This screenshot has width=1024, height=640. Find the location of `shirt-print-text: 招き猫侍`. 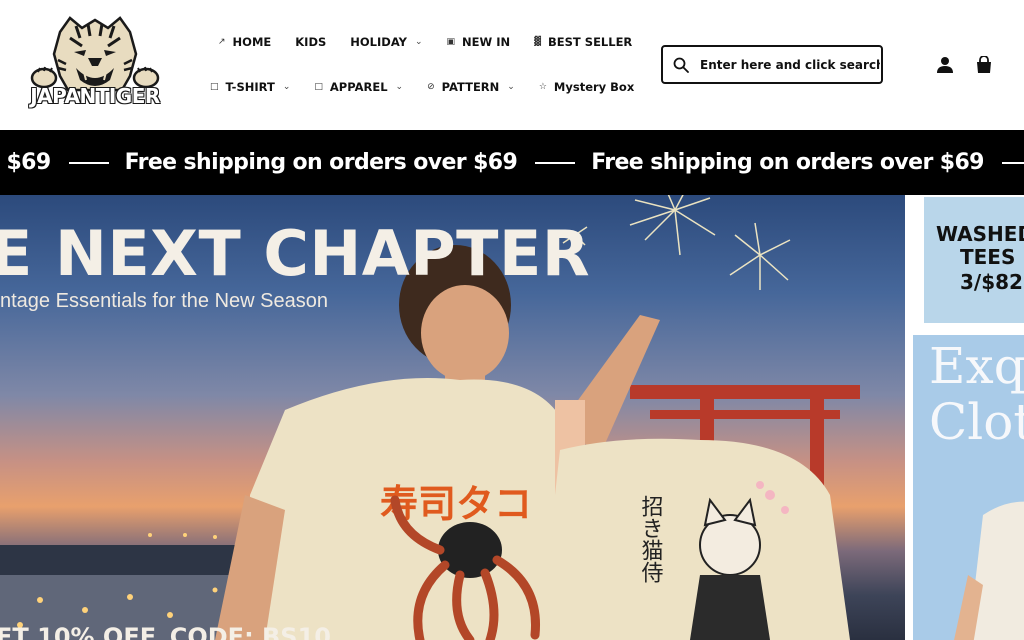

shirt-print-text: 招き猫侍 is located at coordinates (651, 539).